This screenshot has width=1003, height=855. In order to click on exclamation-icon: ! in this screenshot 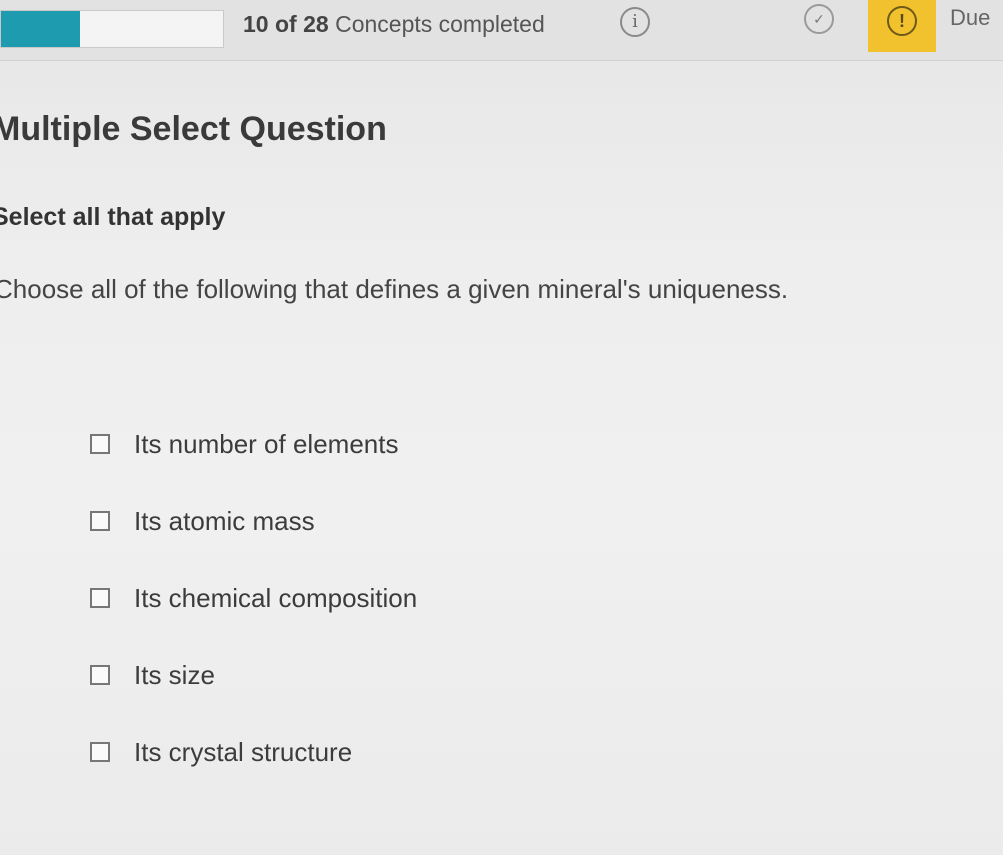, I will do `click(902, 21)`.